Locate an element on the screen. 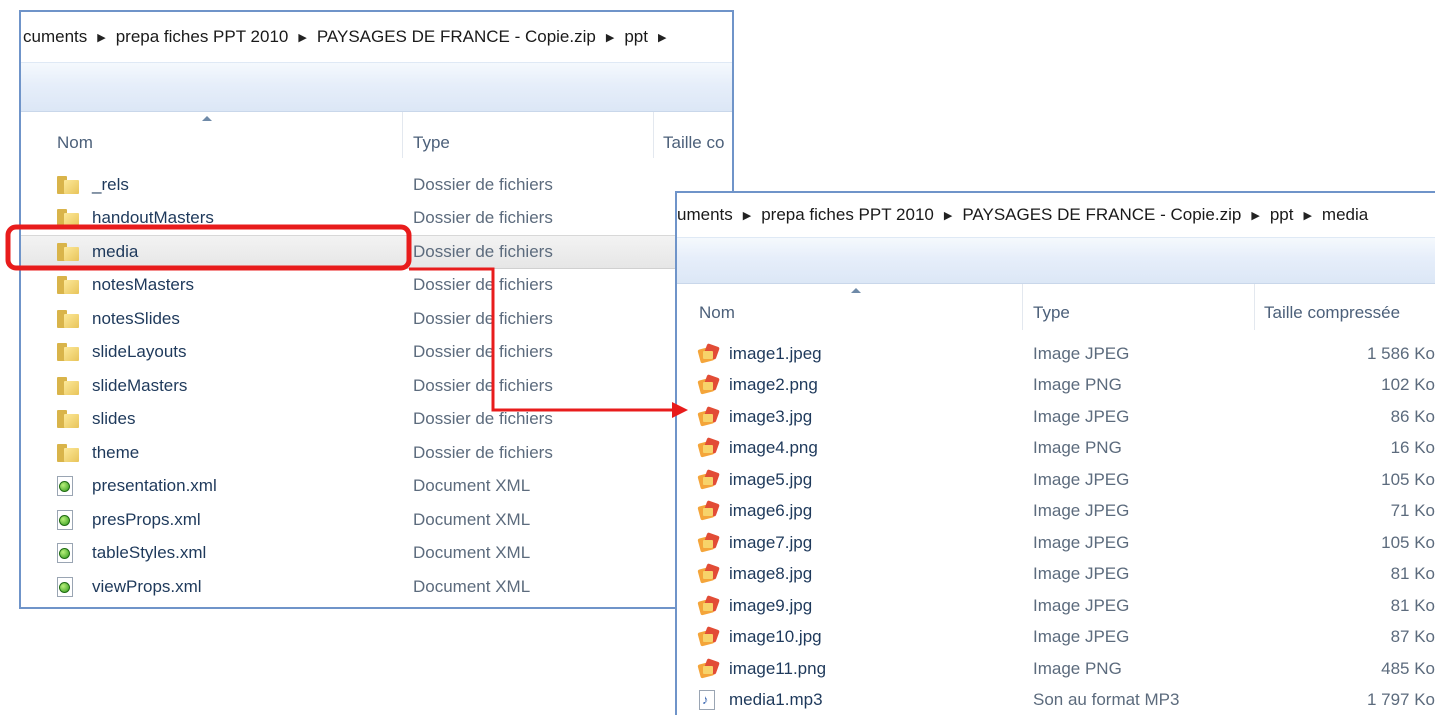 This screenshot has width=1435, height=715. xml-file-icon is located at coordinates (65, 553).